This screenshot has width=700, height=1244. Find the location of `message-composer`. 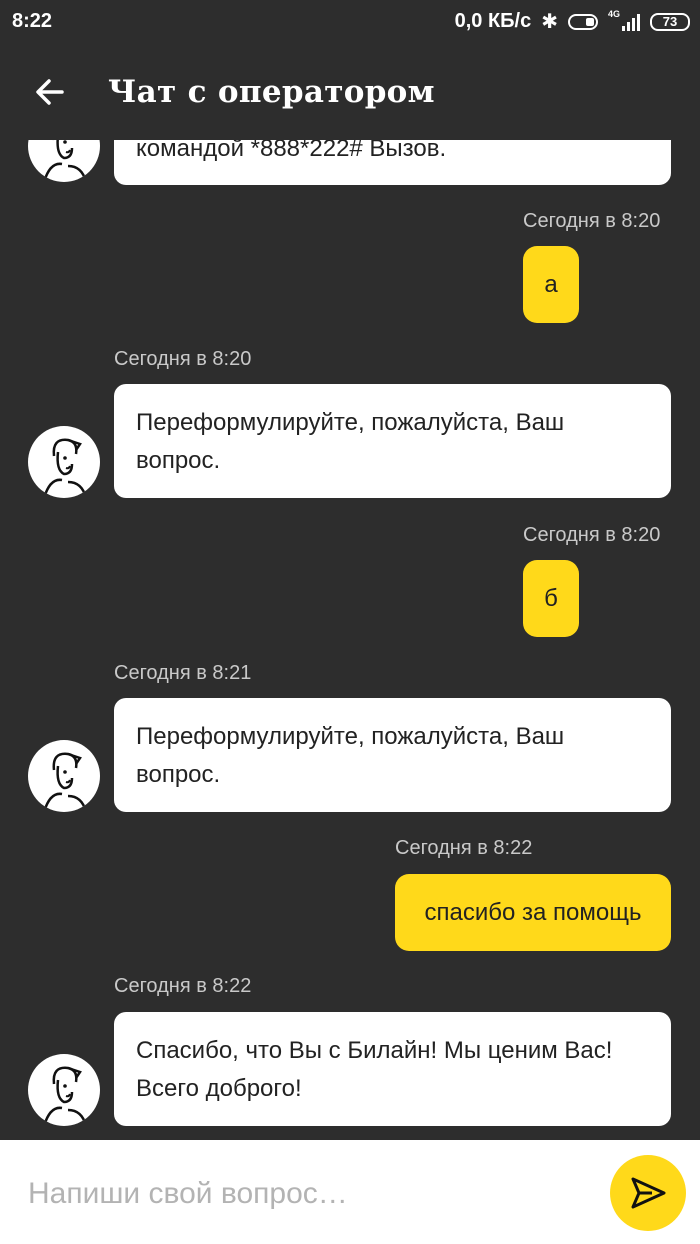

message-composer is located at coordinates (350, 1192).